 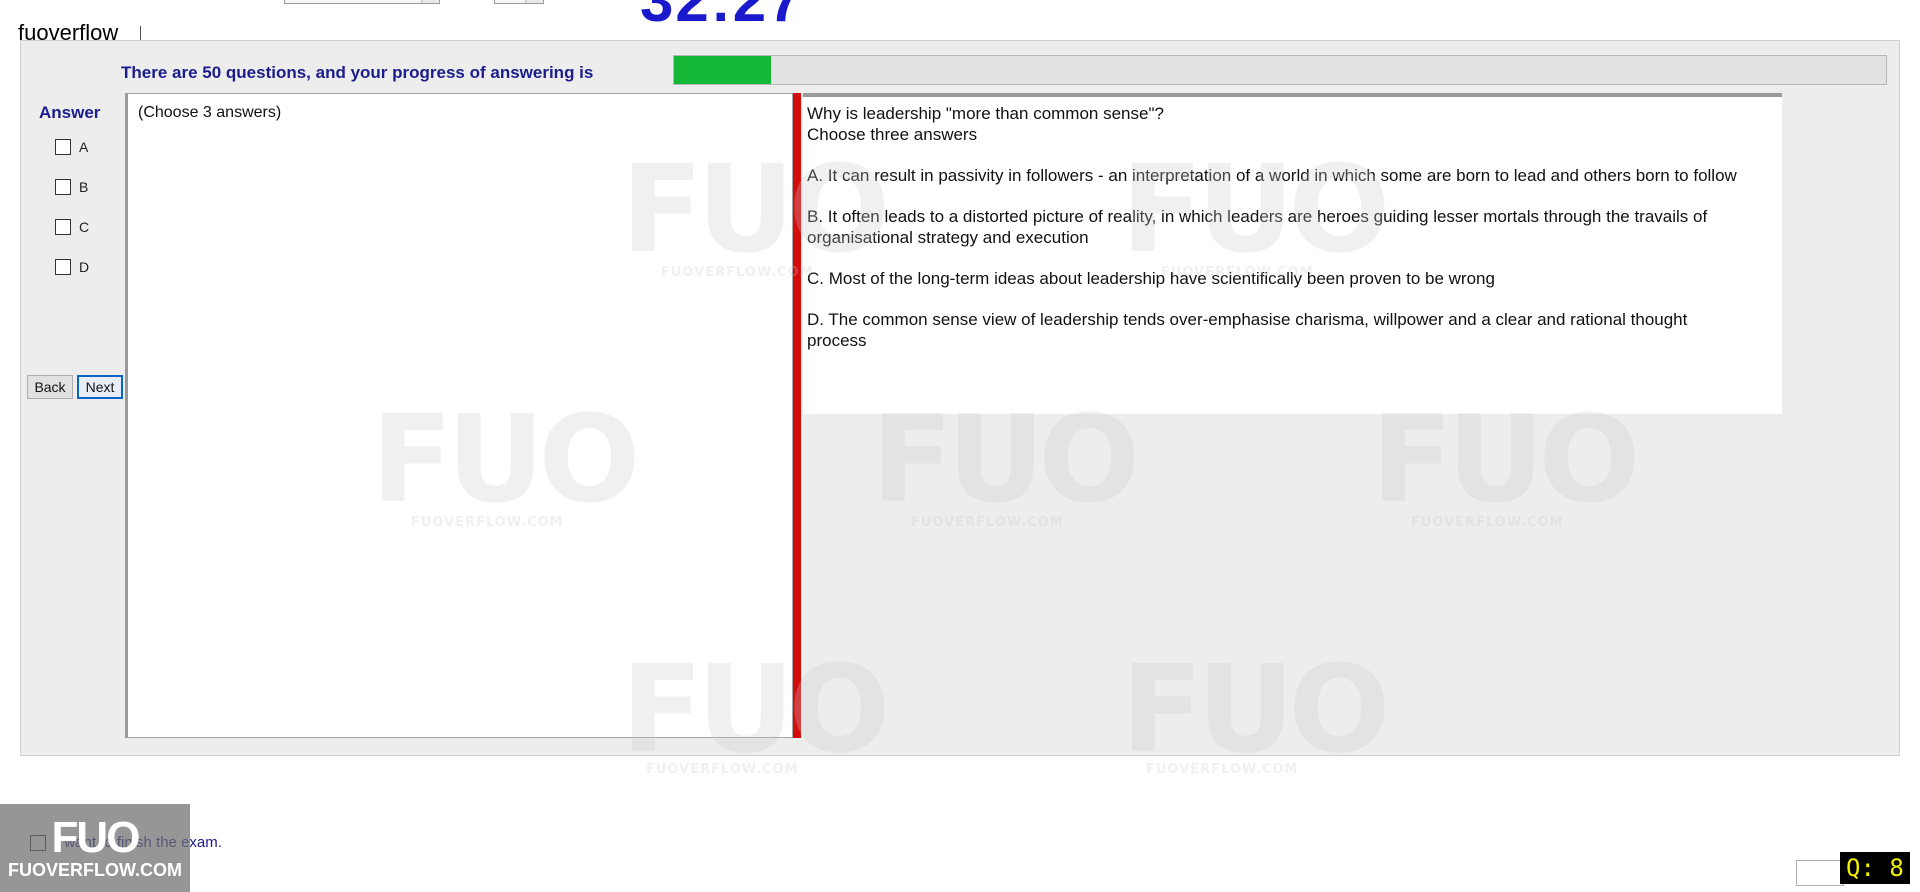 I want to click on back-button: Back, so click(x=50, y=387).